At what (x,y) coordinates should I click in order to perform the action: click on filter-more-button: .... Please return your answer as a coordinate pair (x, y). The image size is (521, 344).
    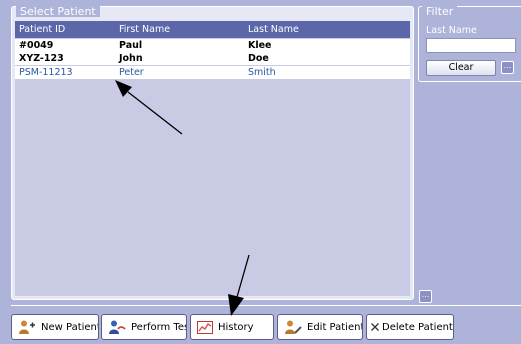
    Looking at the image, I should click on (507, 67).